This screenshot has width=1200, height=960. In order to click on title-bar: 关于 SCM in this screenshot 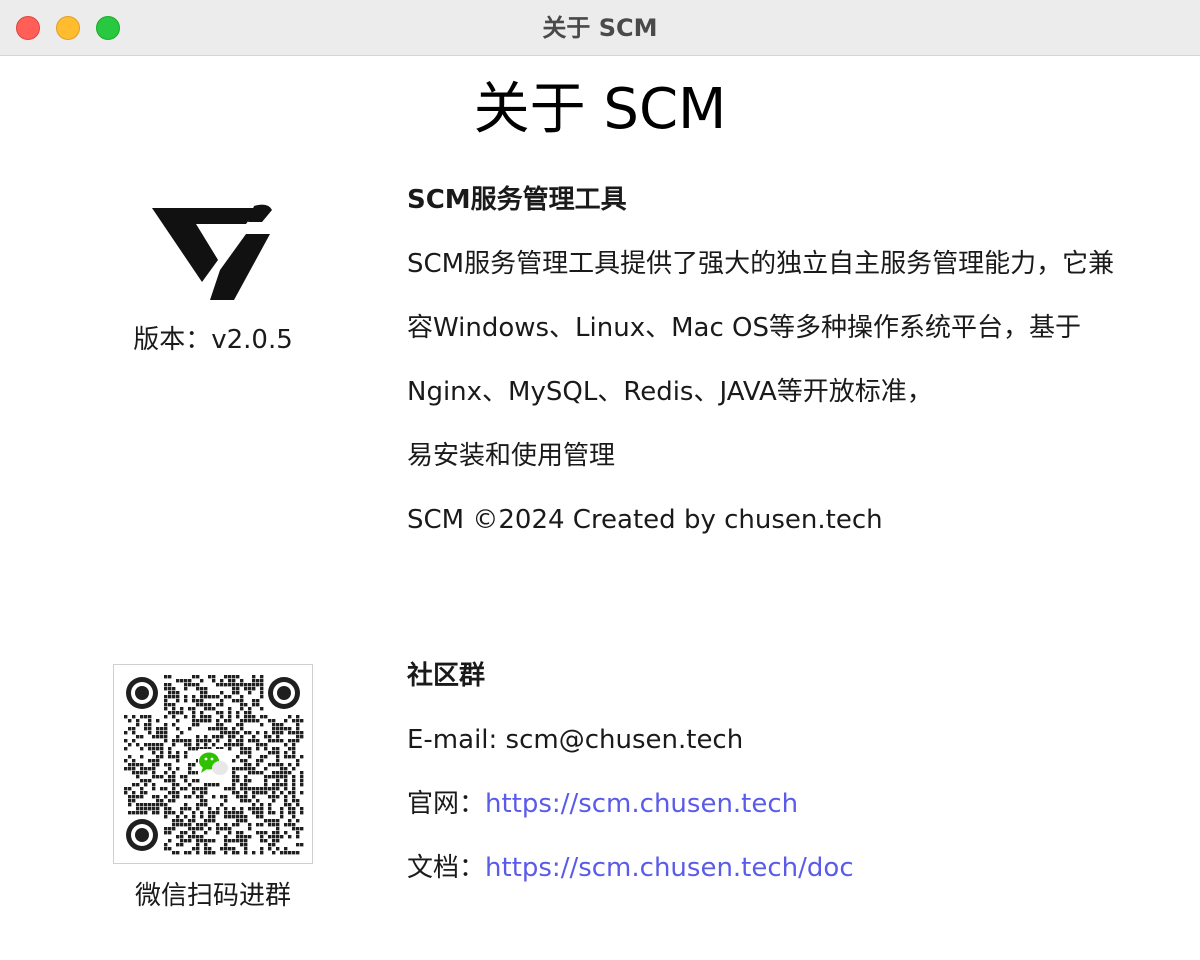, I will do `click(600, 28)`.